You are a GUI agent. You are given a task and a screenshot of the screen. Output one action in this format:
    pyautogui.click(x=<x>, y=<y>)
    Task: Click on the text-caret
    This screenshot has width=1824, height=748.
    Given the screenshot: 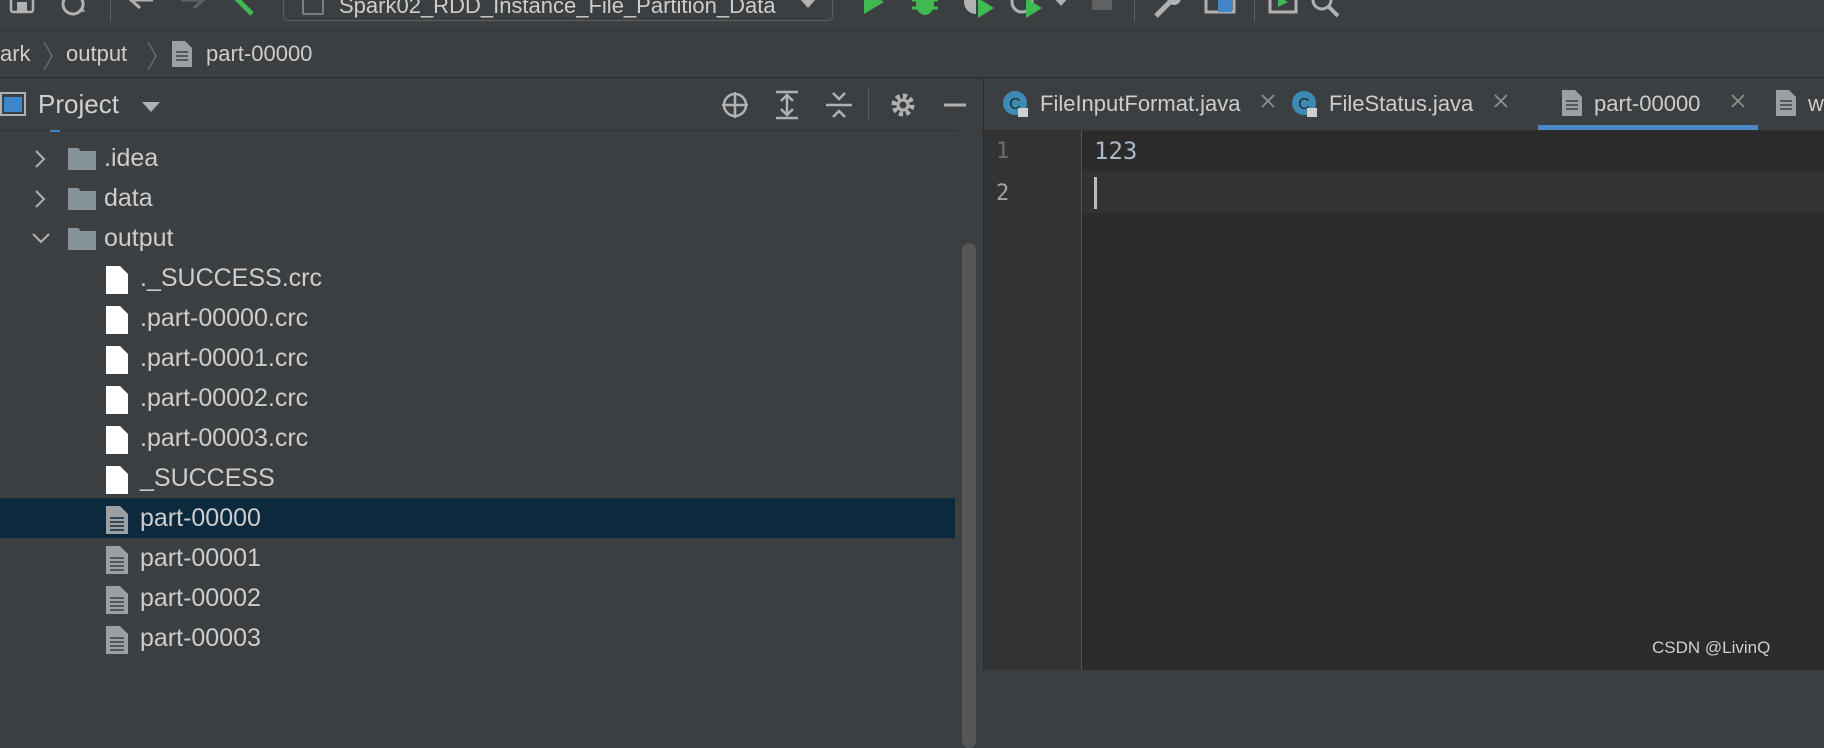 What is the action you would take?
    pyautogui.click(x=1095, y=193)
    